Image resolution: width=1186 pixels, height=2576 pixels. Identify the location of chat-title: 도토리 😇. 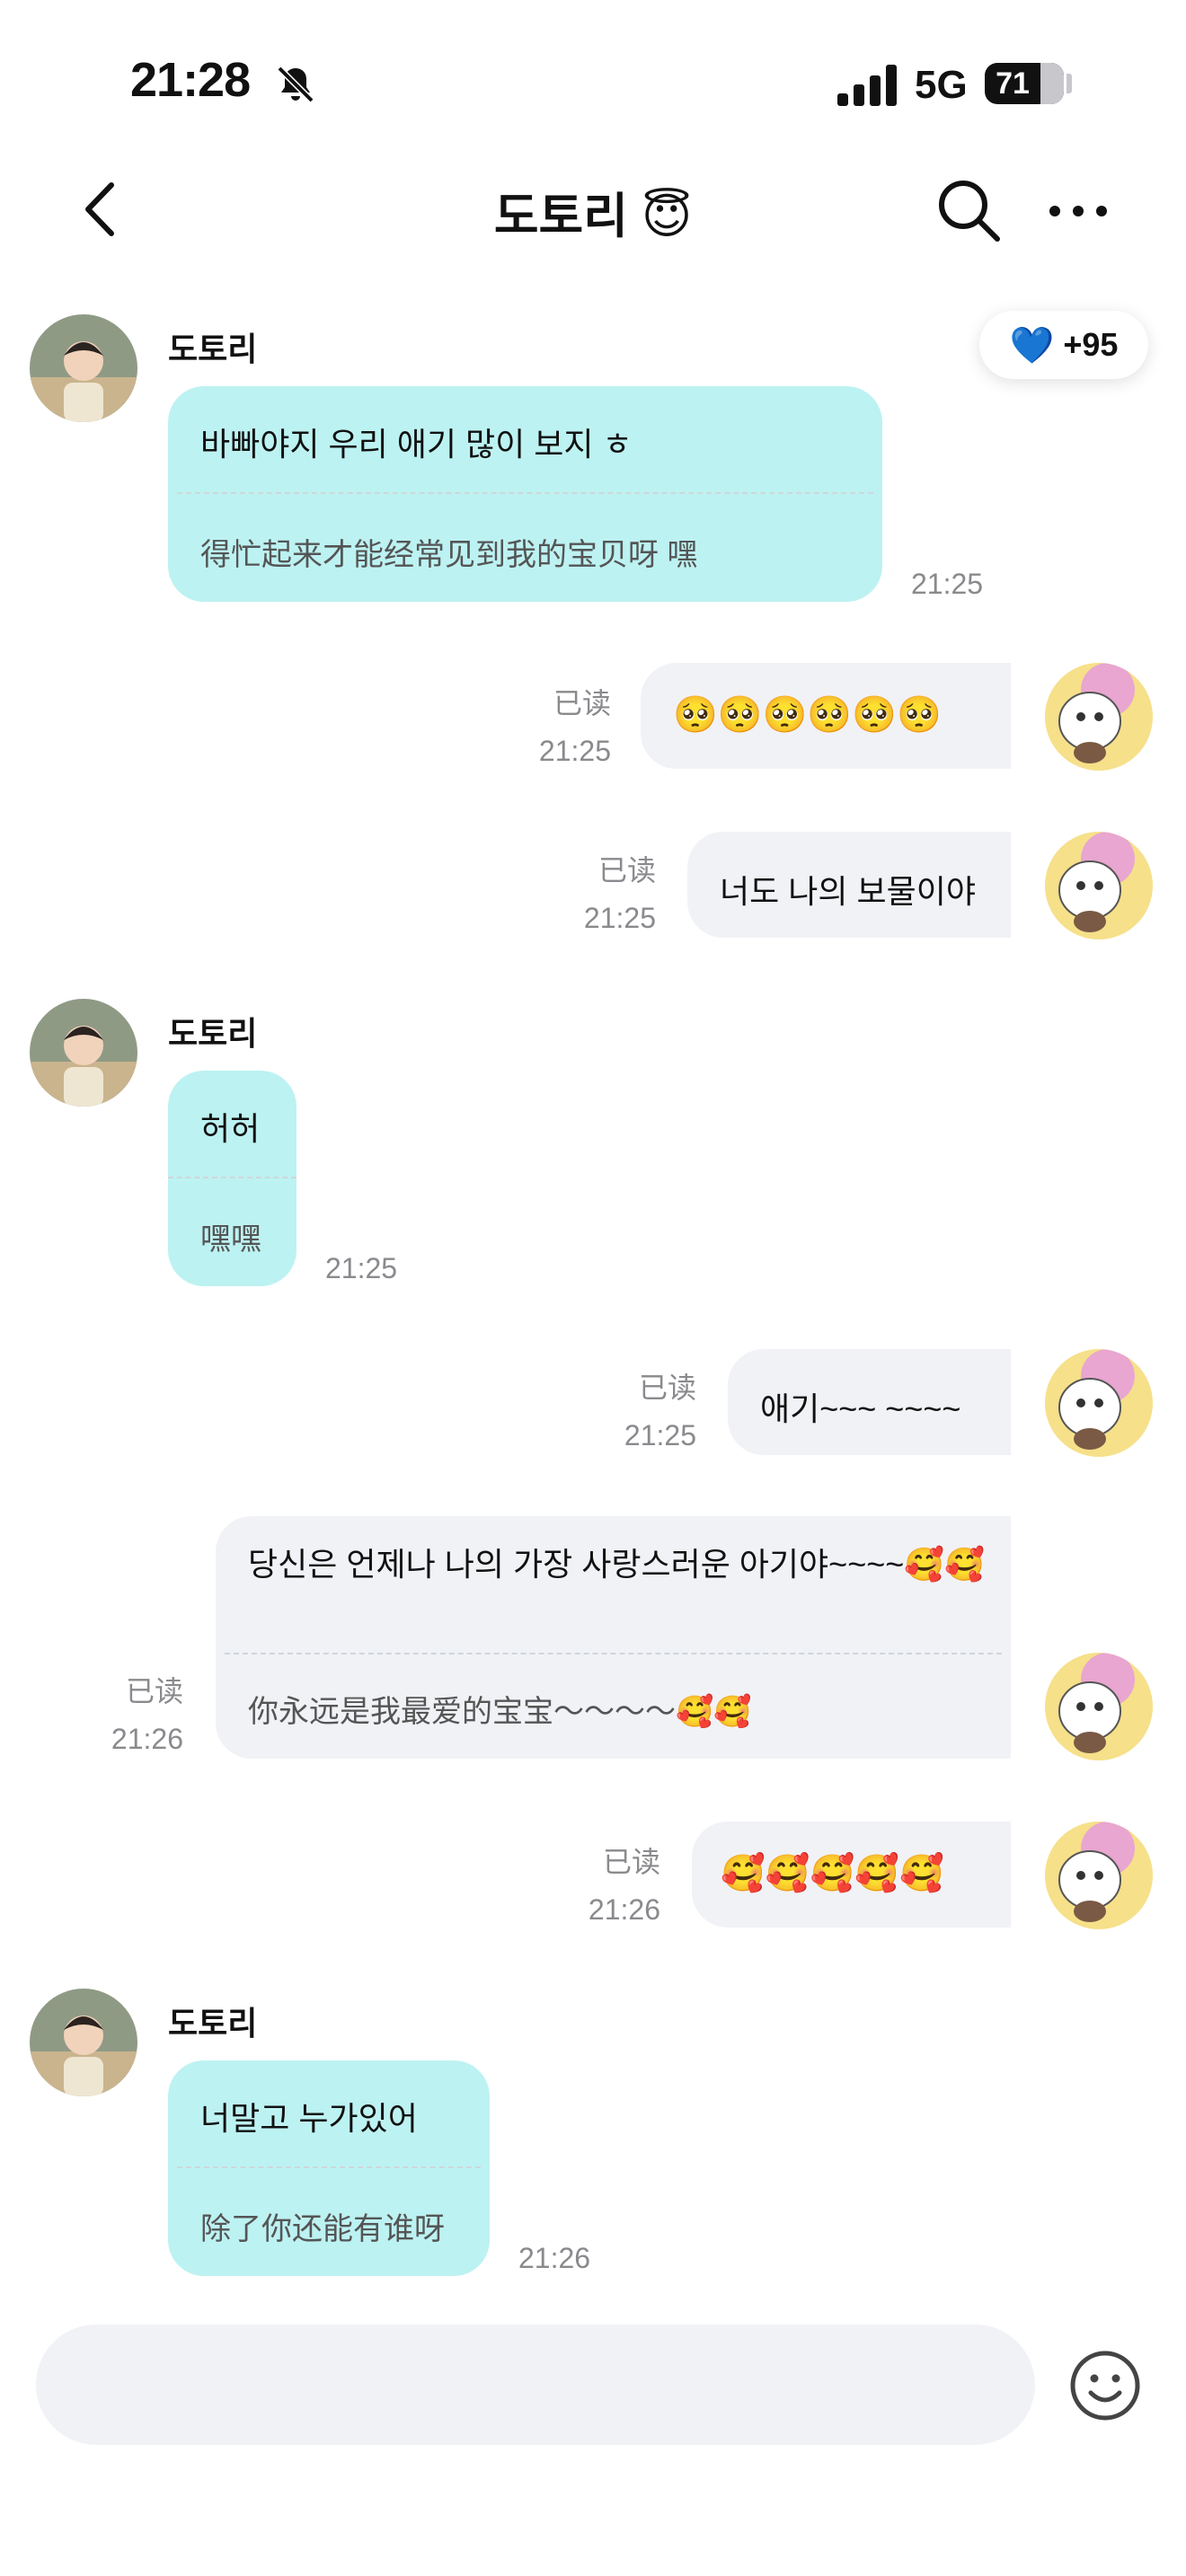
(593, 216).